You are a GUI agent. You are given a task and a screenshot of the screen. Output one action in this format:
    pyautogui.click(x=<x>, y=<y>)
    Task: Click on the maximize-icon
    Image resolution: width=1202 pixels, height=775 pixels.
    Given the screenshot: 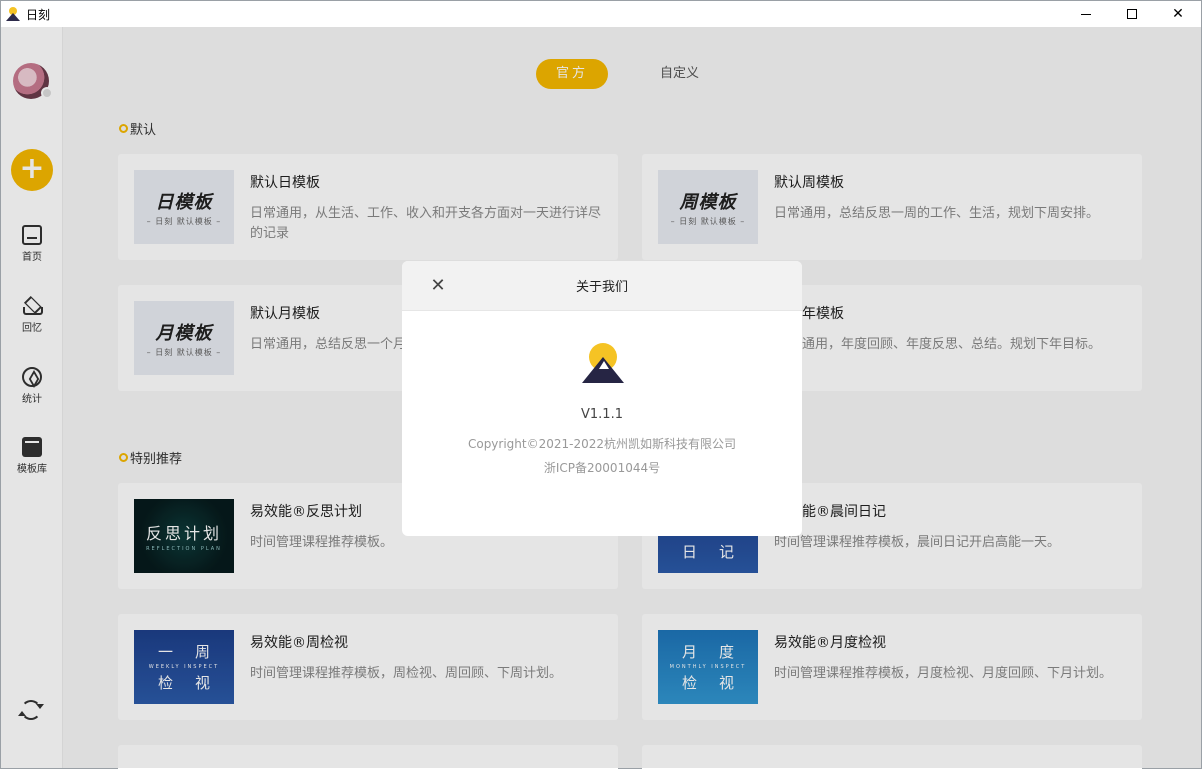 What is the action you would take?
    pyautogui.click(x=1132, y=14)
    